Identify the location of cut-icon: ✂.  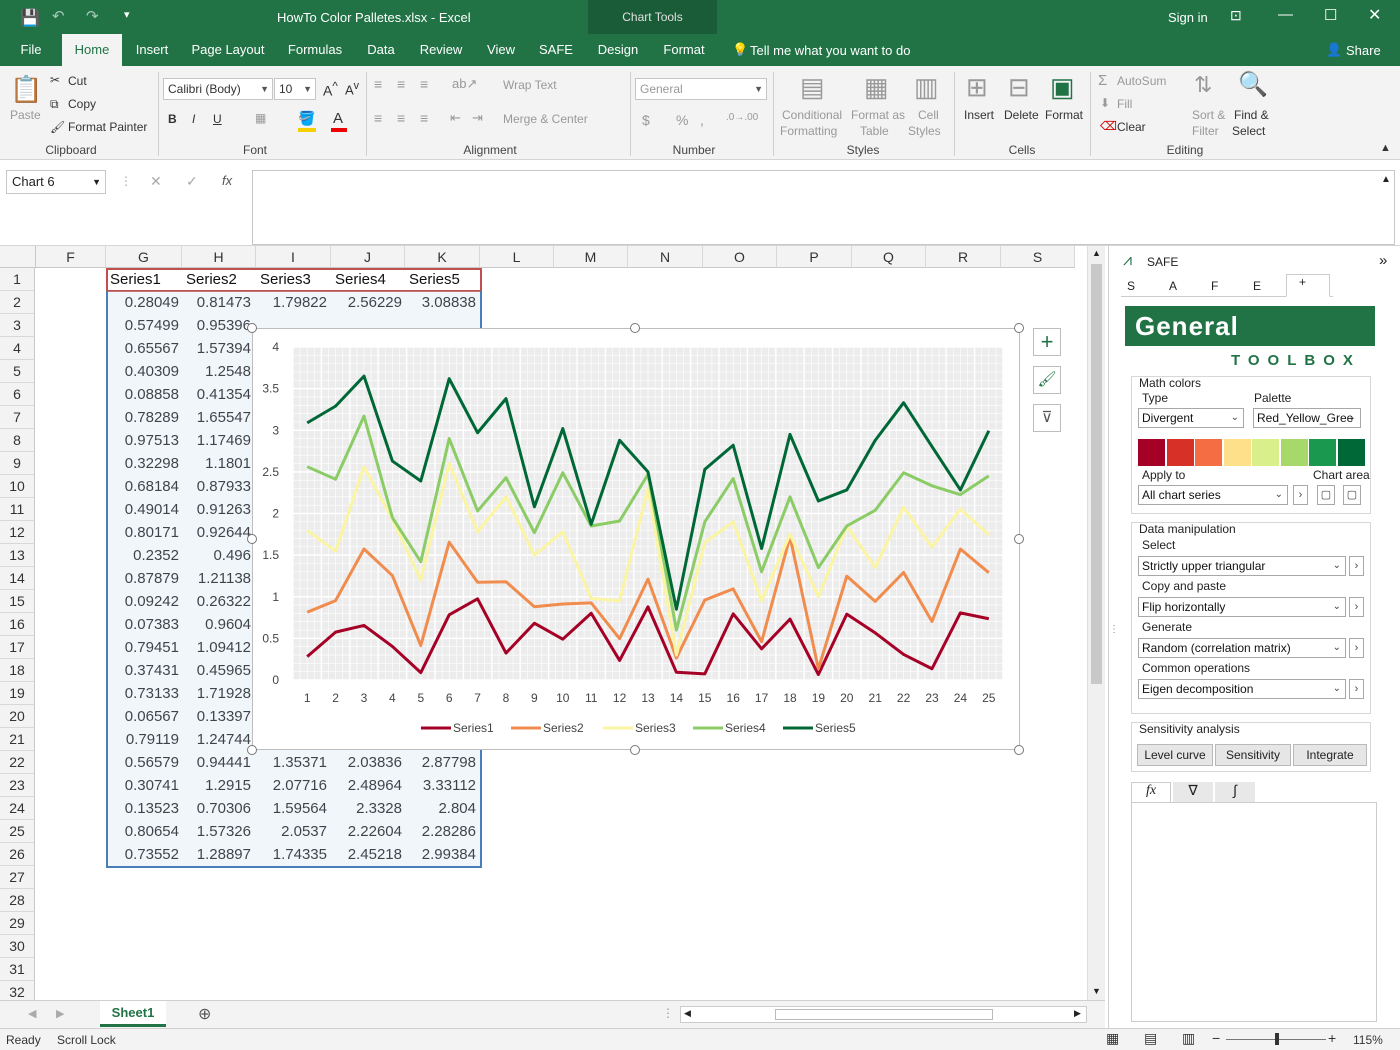
(55, 80).